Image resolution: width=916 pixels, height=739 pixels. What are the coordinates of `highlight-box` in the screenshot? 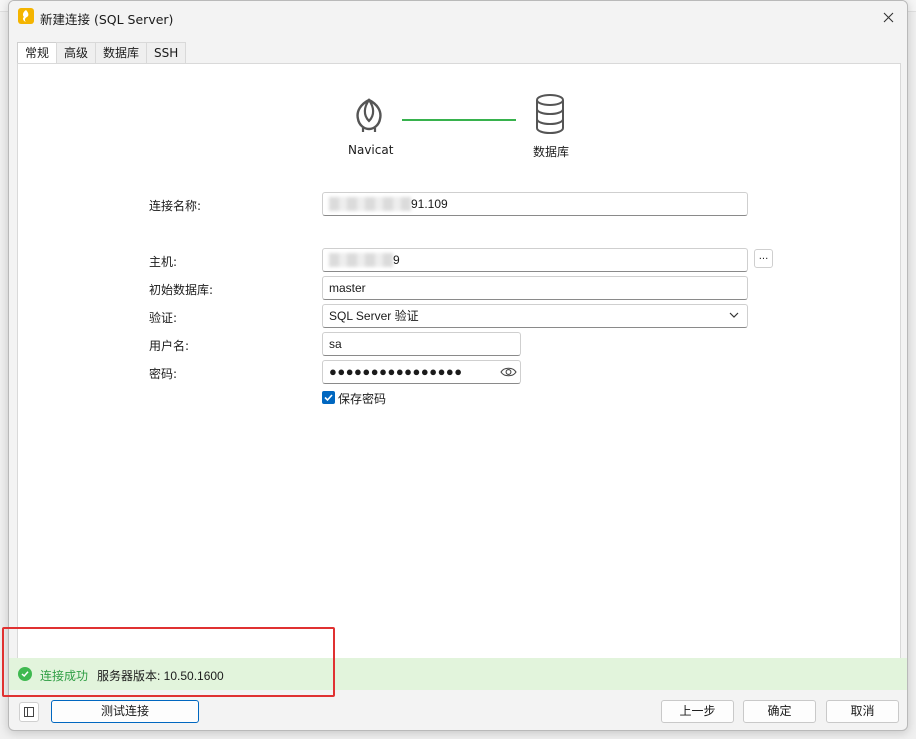 It's located at (168, 662).